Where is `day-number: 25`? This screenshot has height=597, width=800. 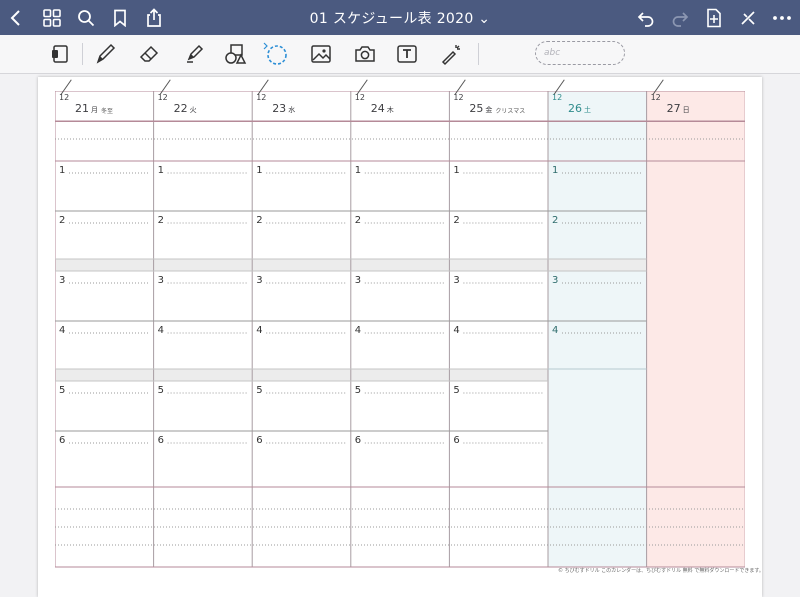
day-number: 25 is located at coordinates (476, 108).